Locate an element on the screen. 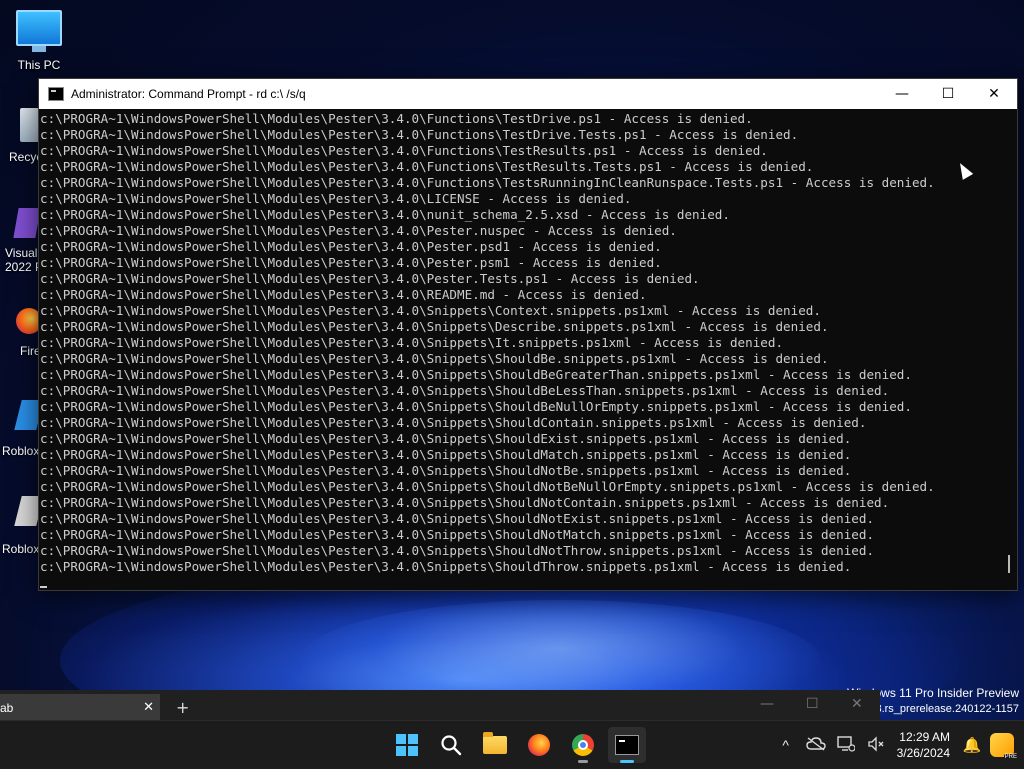 The width and height of the screenshot is (1024, 769). this-pc-icon is located at coordinates (39, 31).